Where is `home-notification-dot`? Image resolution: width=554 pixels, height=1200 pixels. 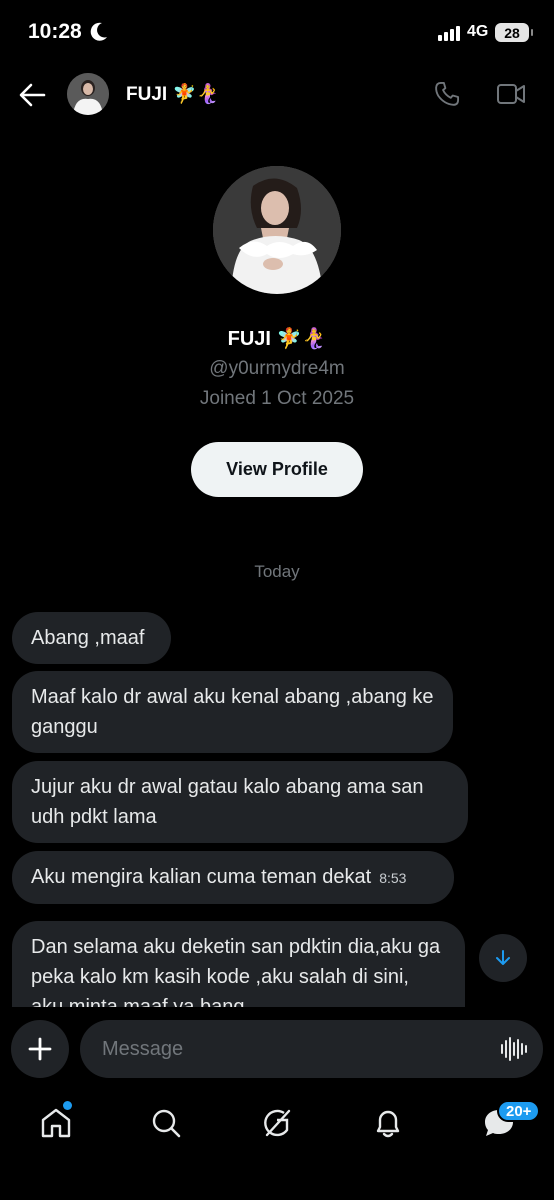
home-notification-dot is located at coordinates (67, 1105).